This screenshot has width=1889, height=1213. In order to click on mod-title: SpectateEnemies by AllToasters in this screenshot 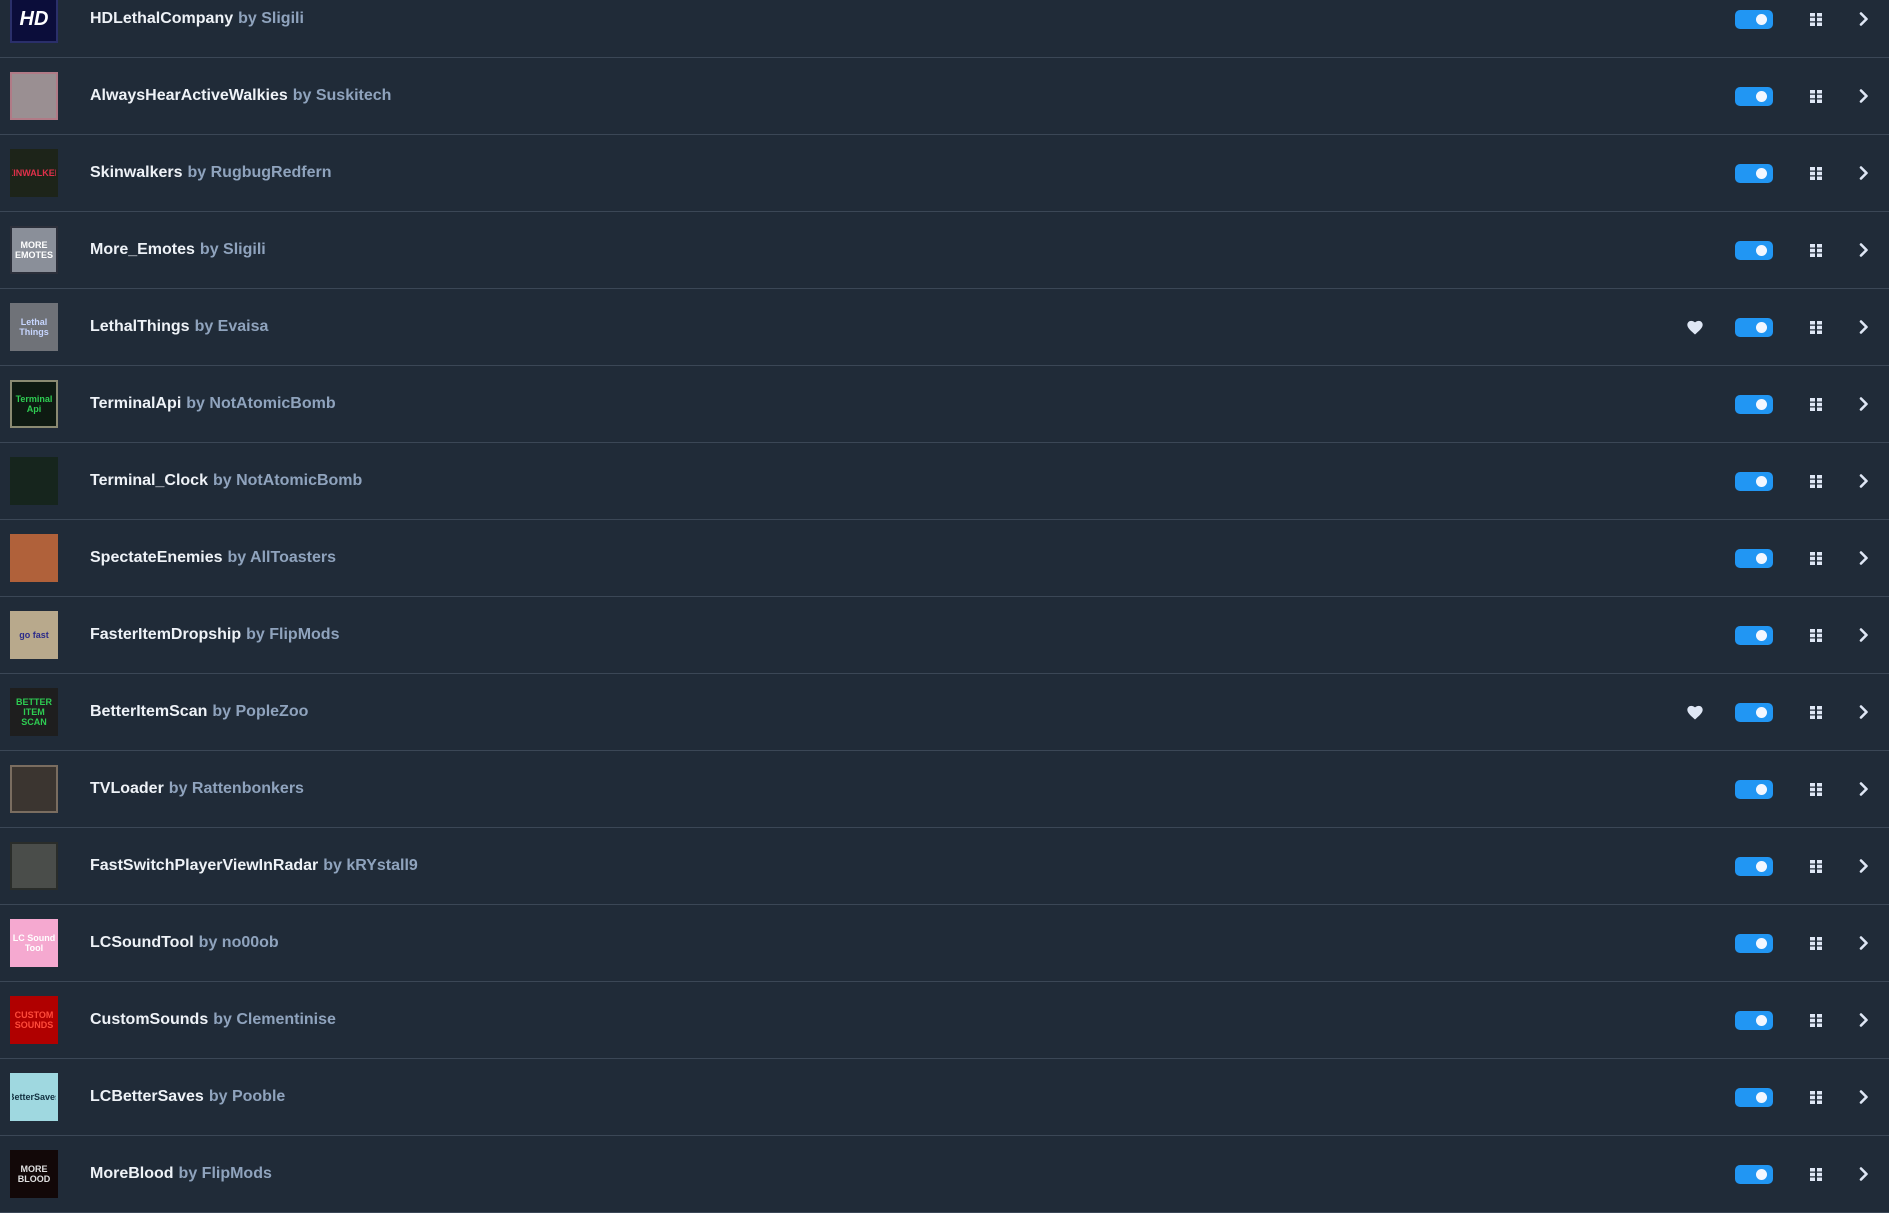, I will do `click(213, 558)`.